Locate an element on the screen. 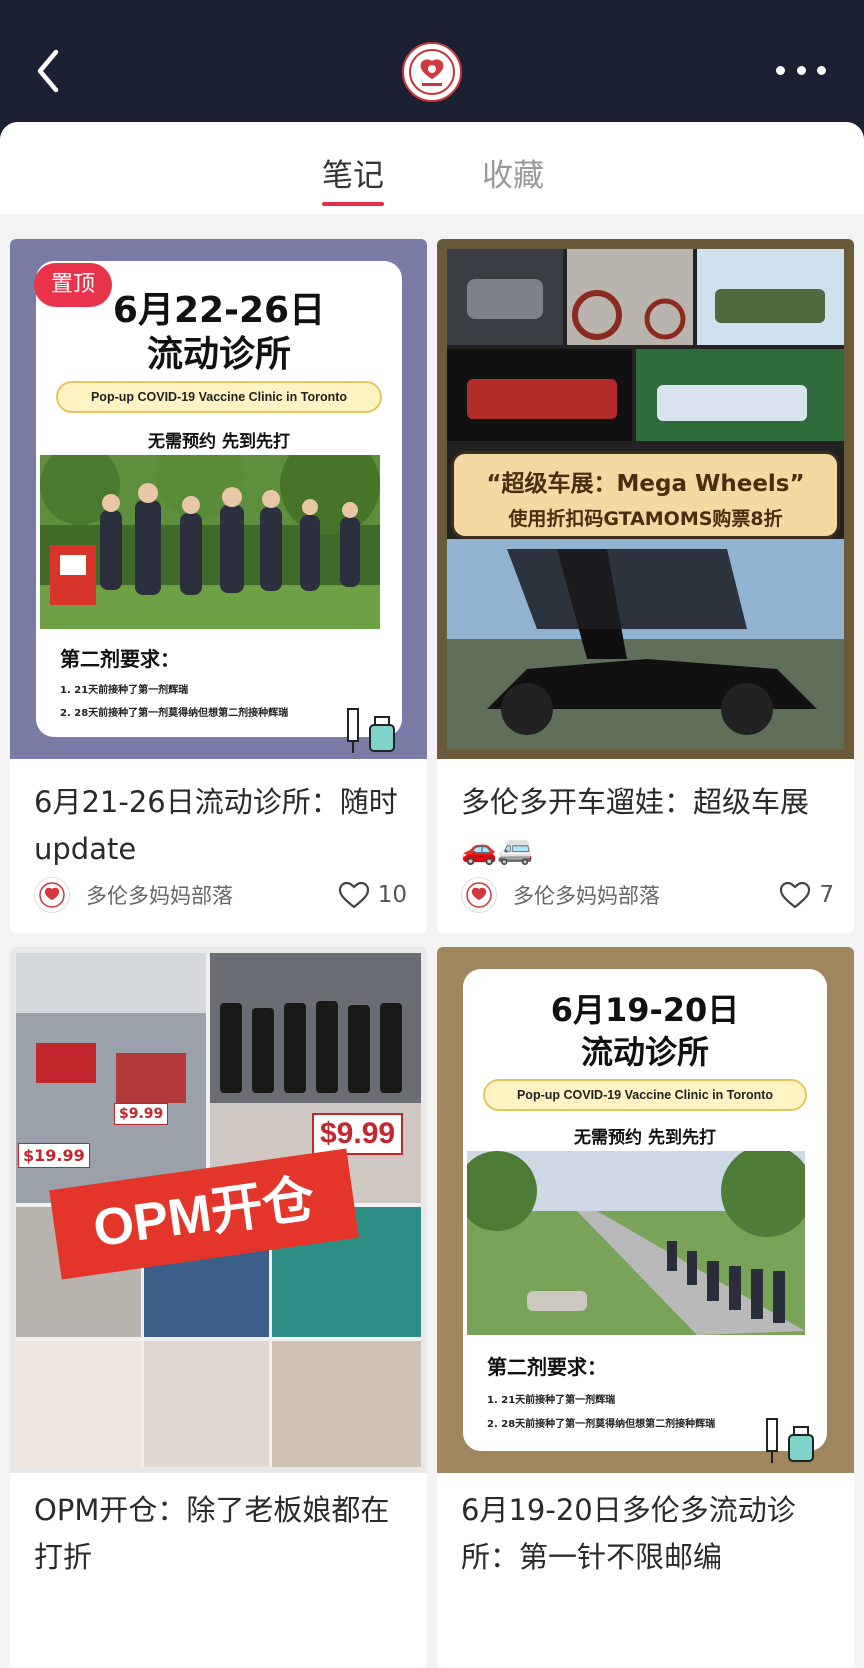 The width and height of the screenshot is (864, 1668). note-title: OPM开仓：除了老板娘都在打折 is located at coordinates (212, 1533).